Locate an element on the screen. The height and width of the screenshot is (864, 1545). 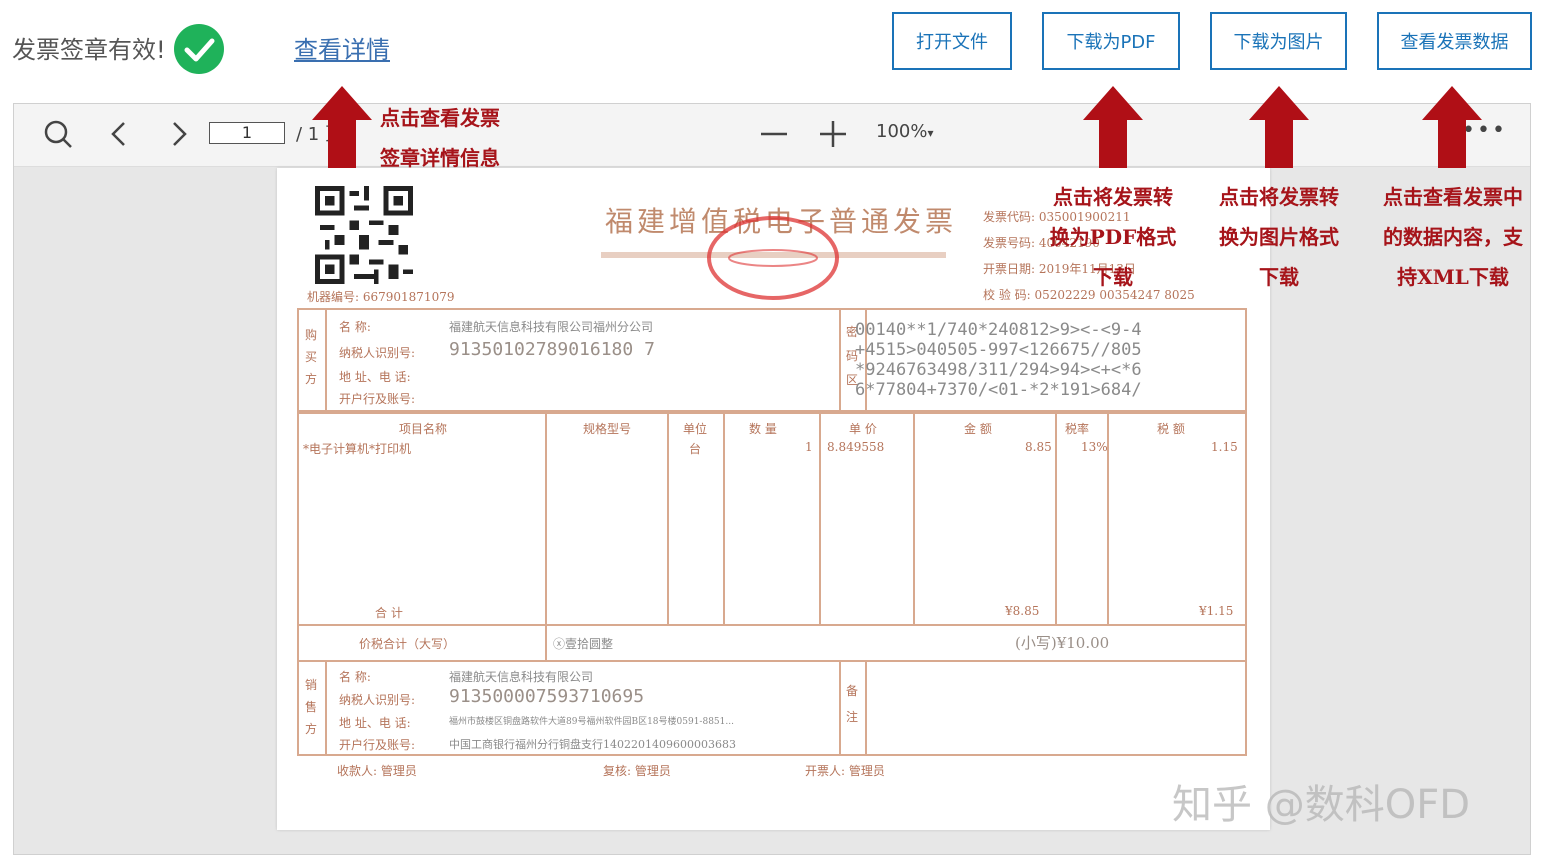
zoom-level-select: 100%▾ is located at coordinates (905, 131).